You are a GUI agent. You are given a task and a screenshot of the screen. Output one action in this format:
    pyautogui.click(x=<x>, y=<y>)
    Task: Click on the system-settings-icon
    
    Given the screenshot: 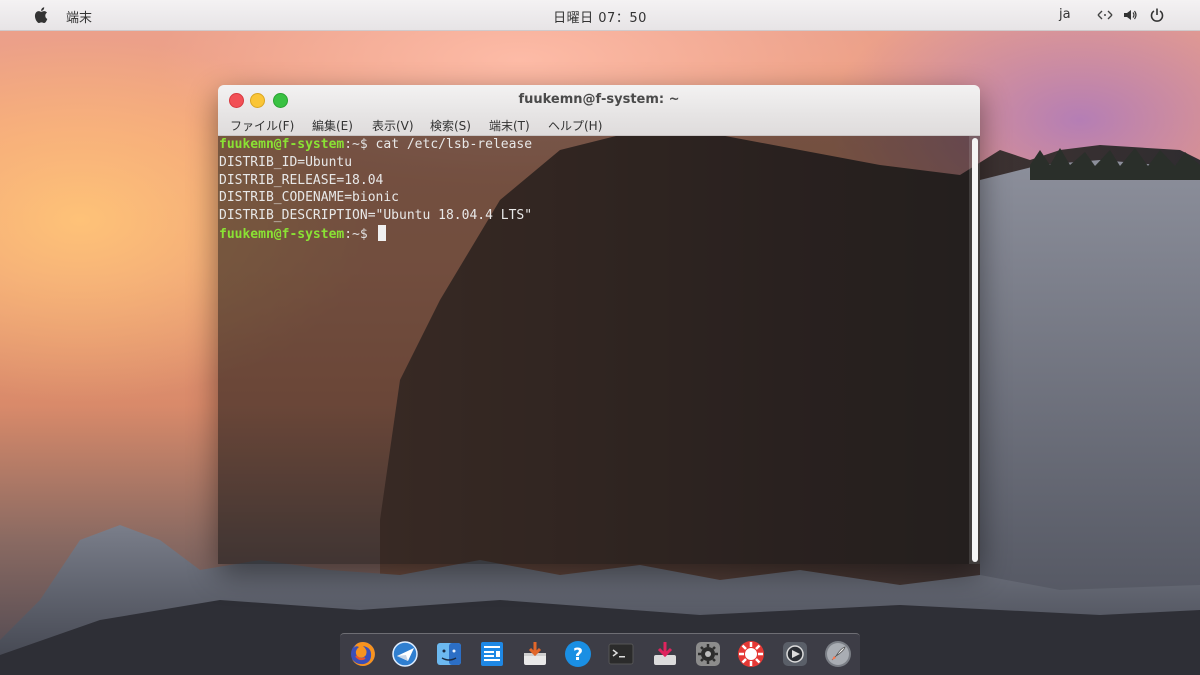 What is the action you would take?
    pyautogui.click(x=708, y=654)
    